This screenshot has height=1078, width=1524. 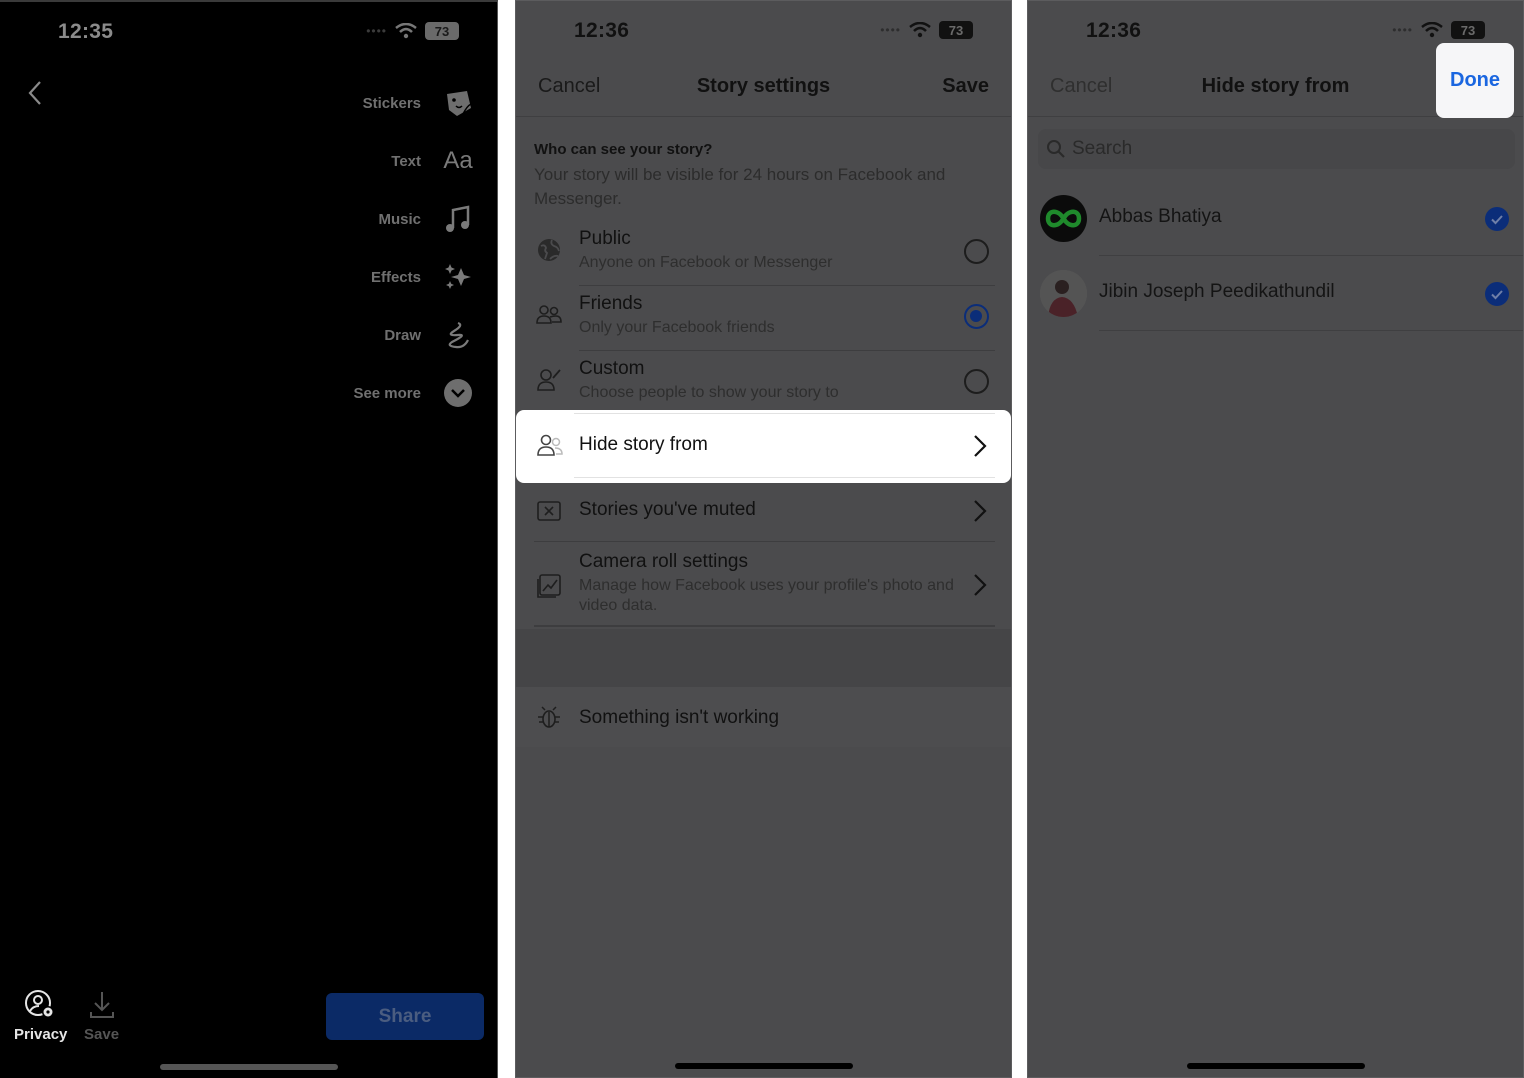 What do you see at coordinates (623, 149) in the screenshot?
I see `section-heading: Who can see your story?` at bounding box center [623, 149].